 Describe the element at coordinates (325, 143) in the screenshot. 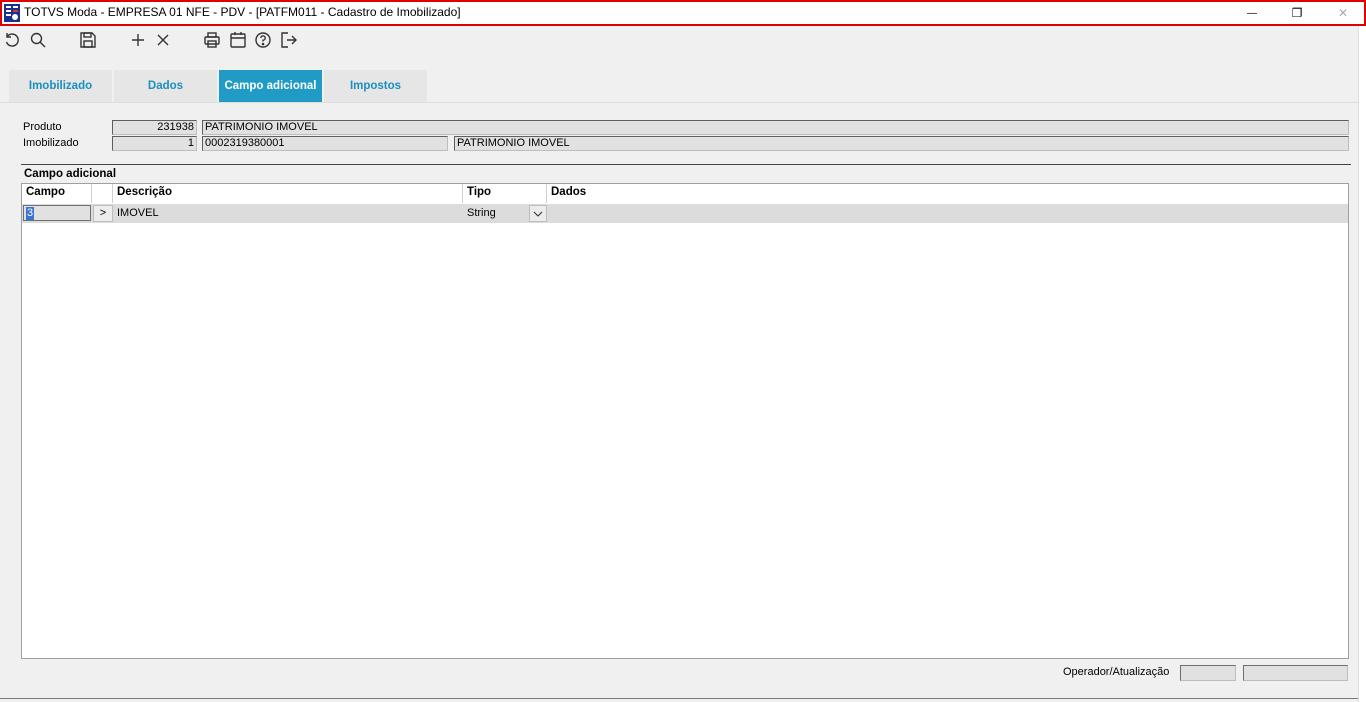

I see `imobilizado-code-field: 0002319380001` at that location.